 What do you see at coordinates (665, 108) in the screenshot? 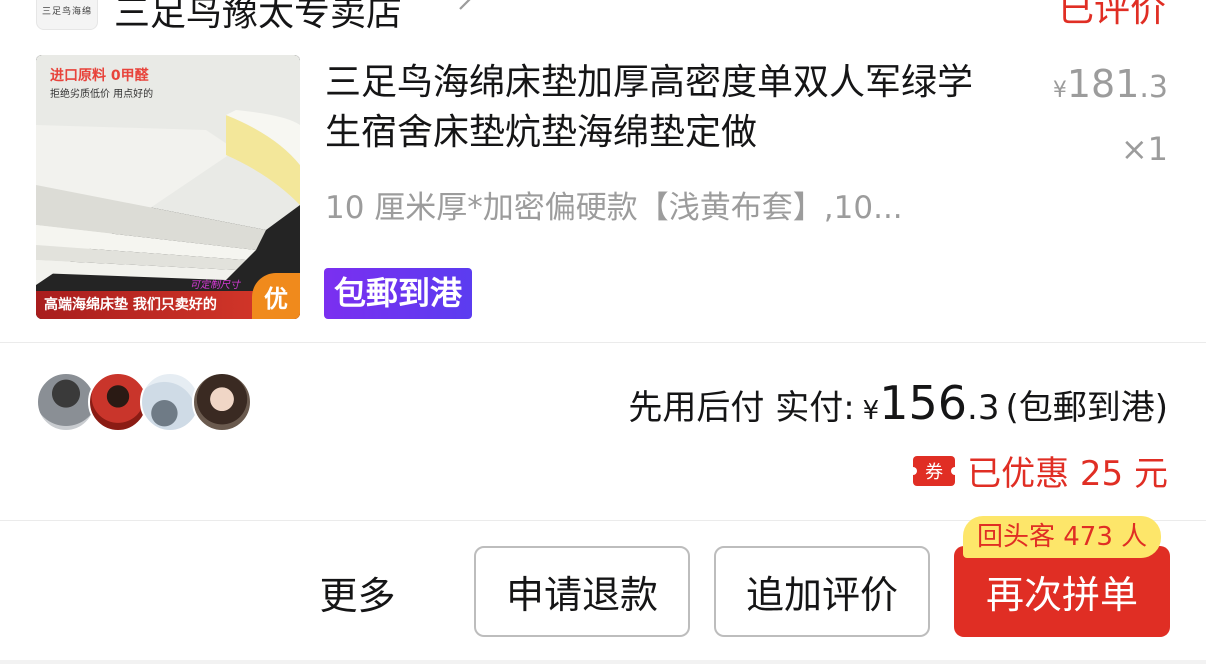
I see `product-title: 三足鸟海绵床垫加厚高密度单双人军绿学生宿舍床垫炕垫海绵垫定做` at bounding box center [665, 108].